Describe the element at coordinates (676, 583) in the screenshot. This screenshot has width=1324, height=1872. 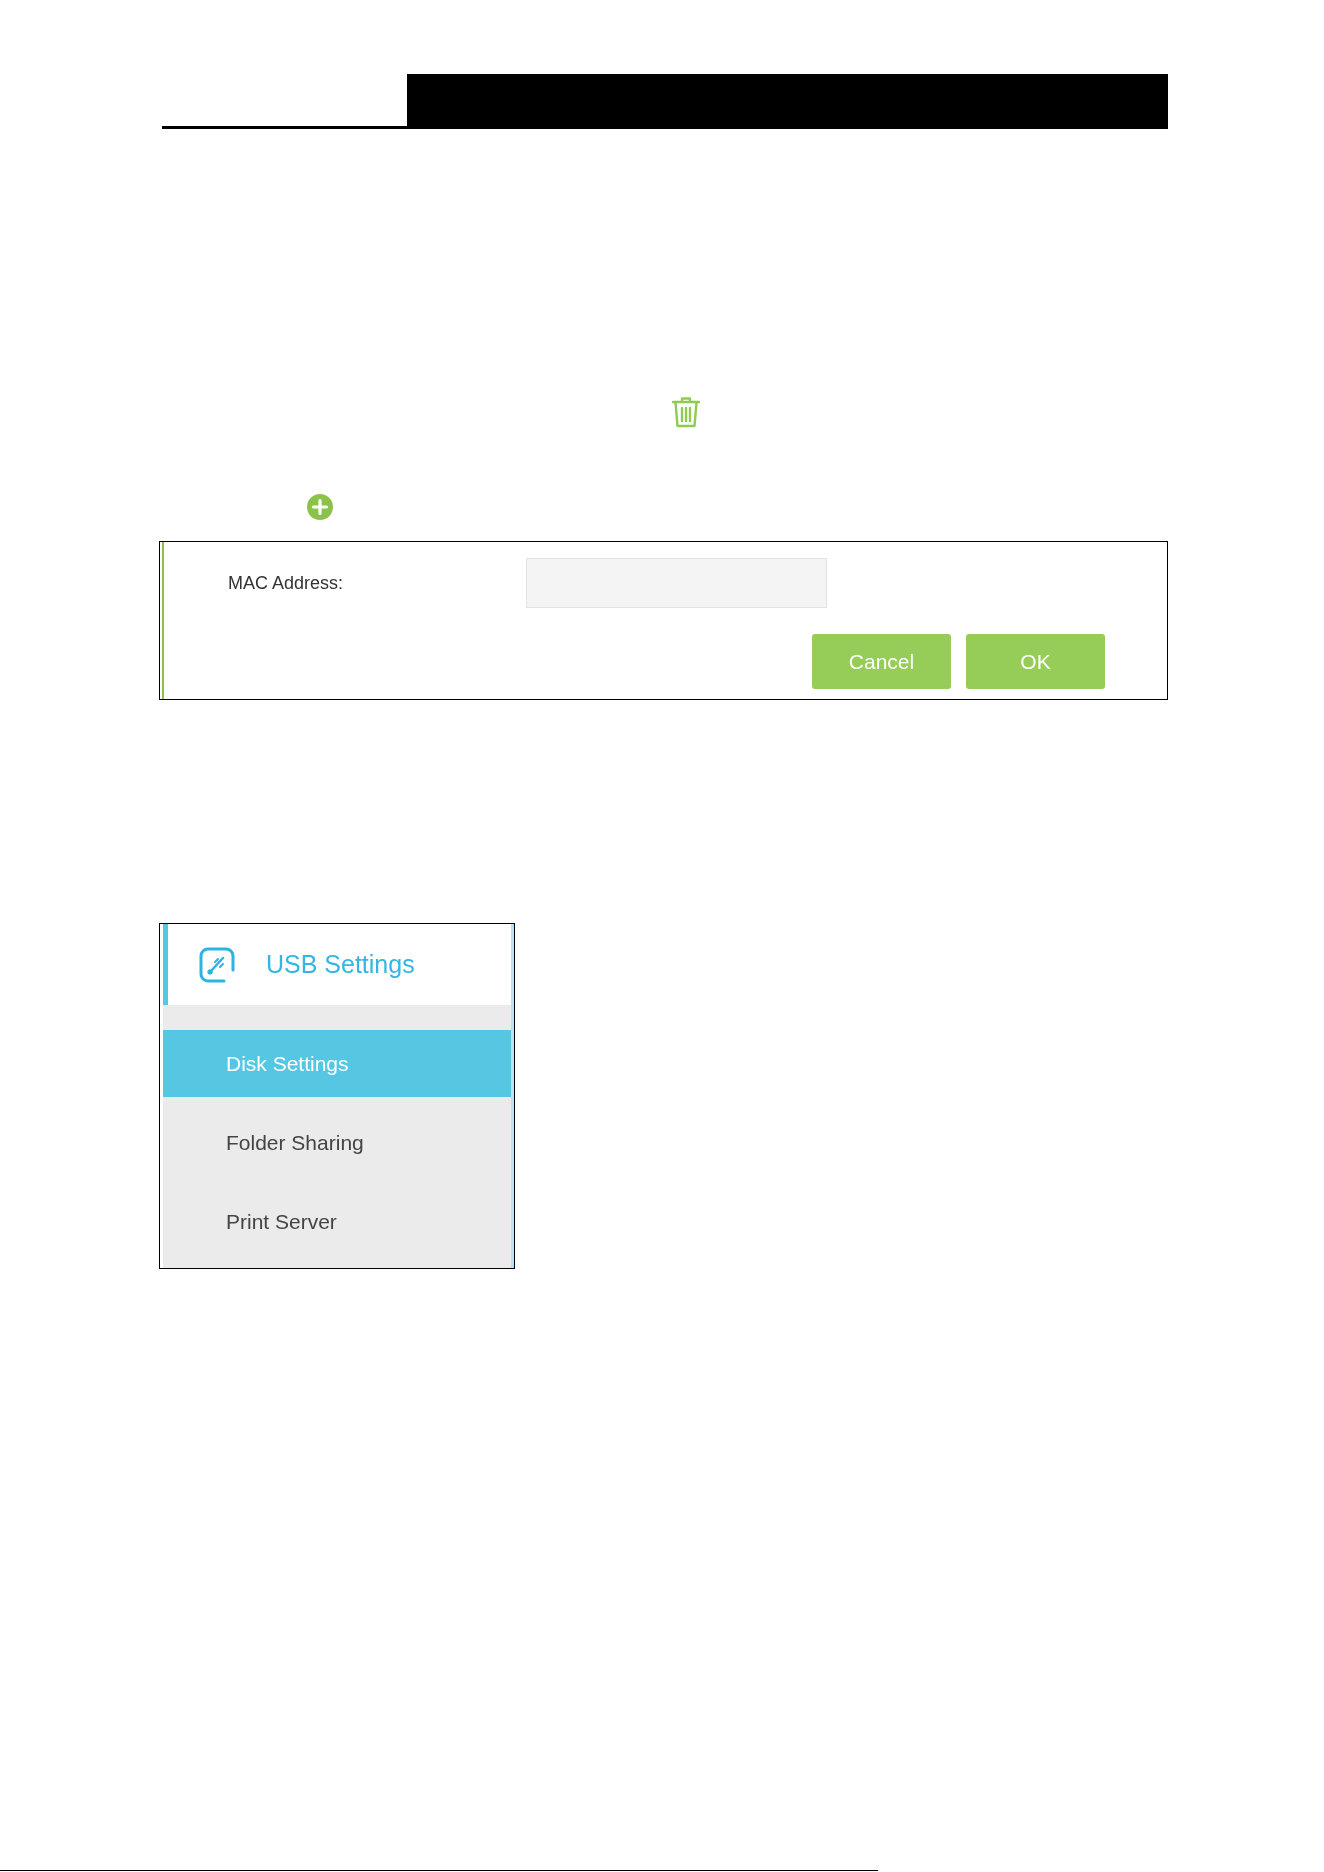
I see `mac-address-input` at that location.